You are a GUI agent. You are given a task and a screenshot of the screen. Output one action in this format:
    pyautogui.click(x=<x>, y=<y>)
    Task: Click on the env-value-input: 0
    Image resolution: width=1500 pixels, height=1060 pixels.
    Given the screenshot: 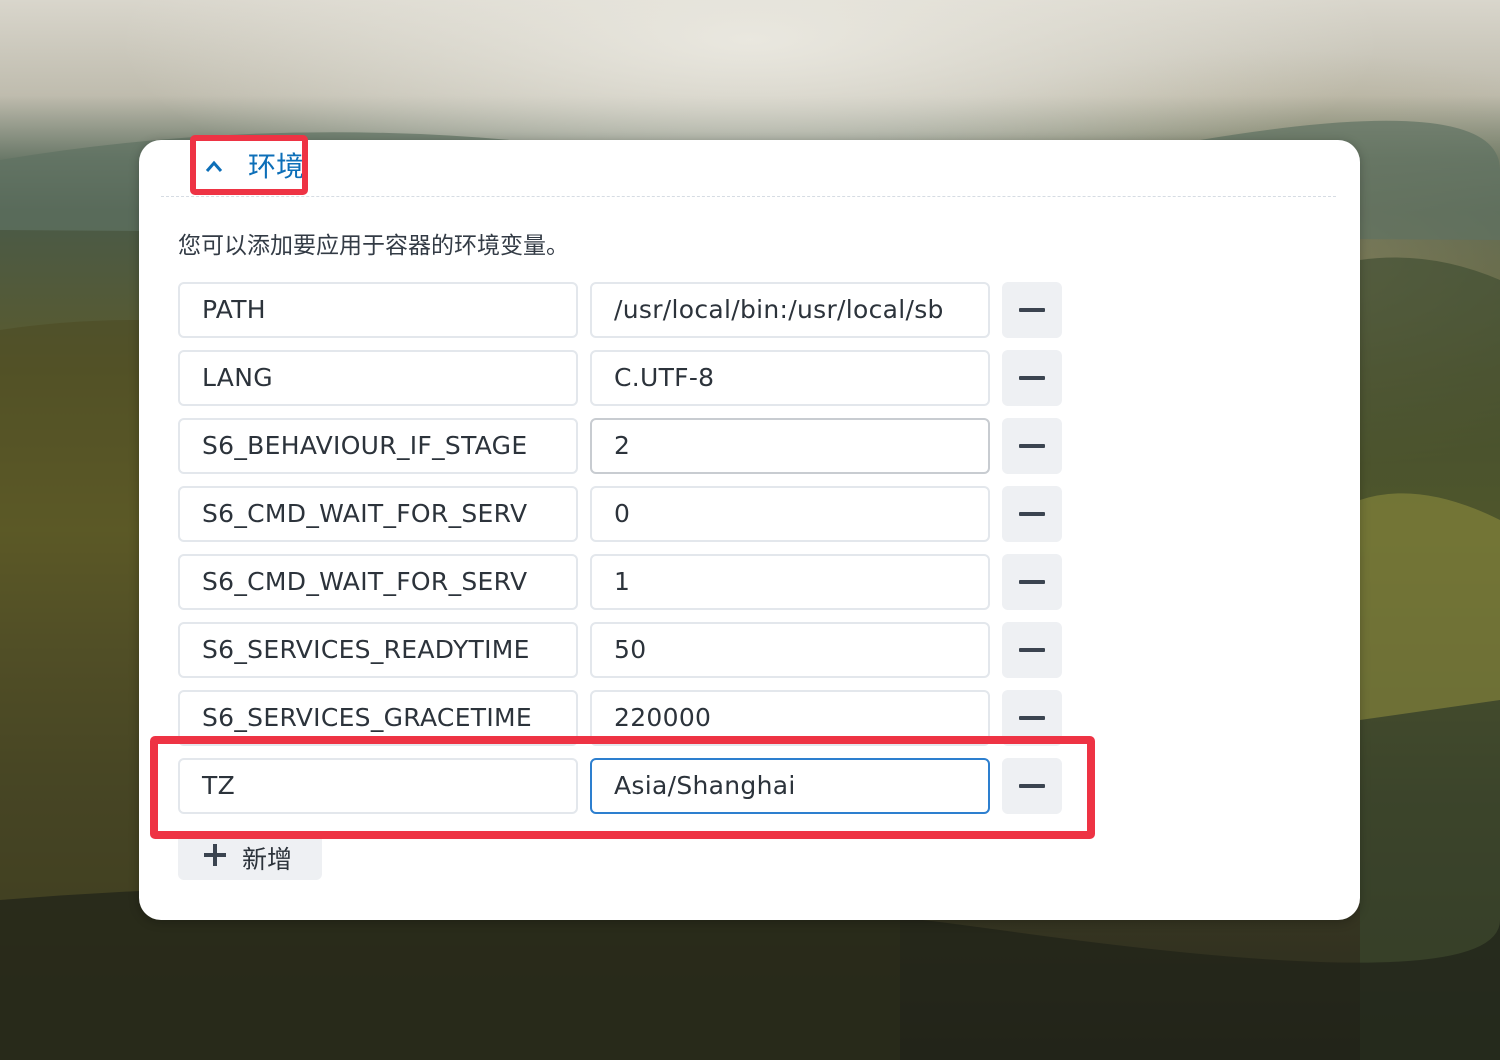 What is the action you would take?
    pyautogui.click(x=790, y=514)
    